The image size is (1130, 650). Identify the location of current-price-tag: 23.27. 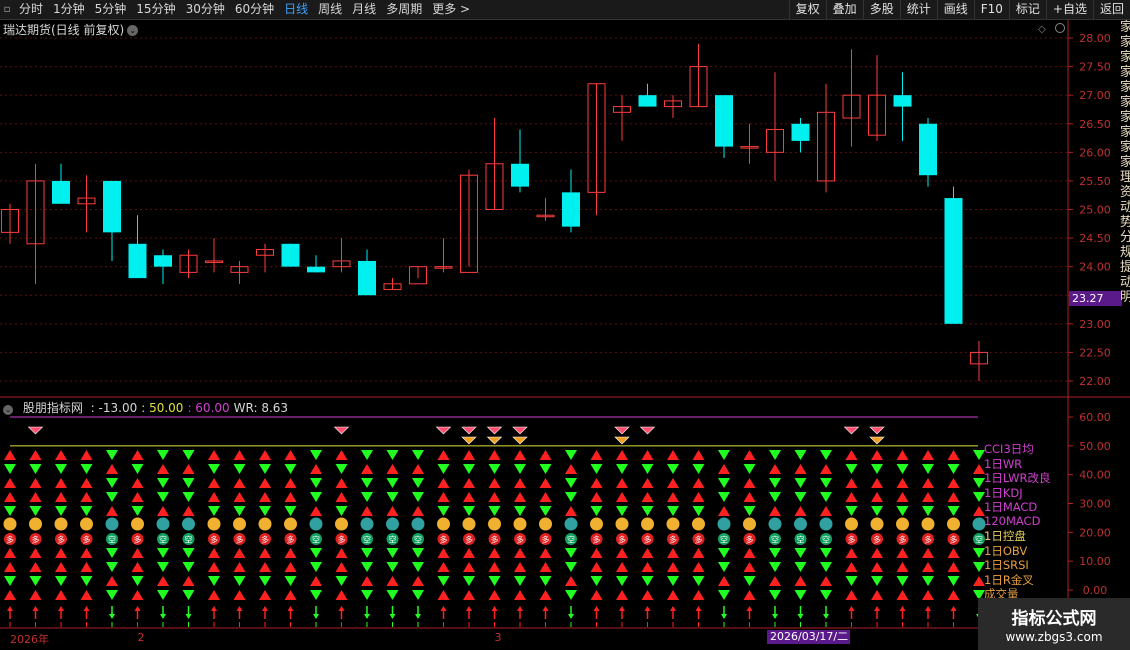
(1095, 298).